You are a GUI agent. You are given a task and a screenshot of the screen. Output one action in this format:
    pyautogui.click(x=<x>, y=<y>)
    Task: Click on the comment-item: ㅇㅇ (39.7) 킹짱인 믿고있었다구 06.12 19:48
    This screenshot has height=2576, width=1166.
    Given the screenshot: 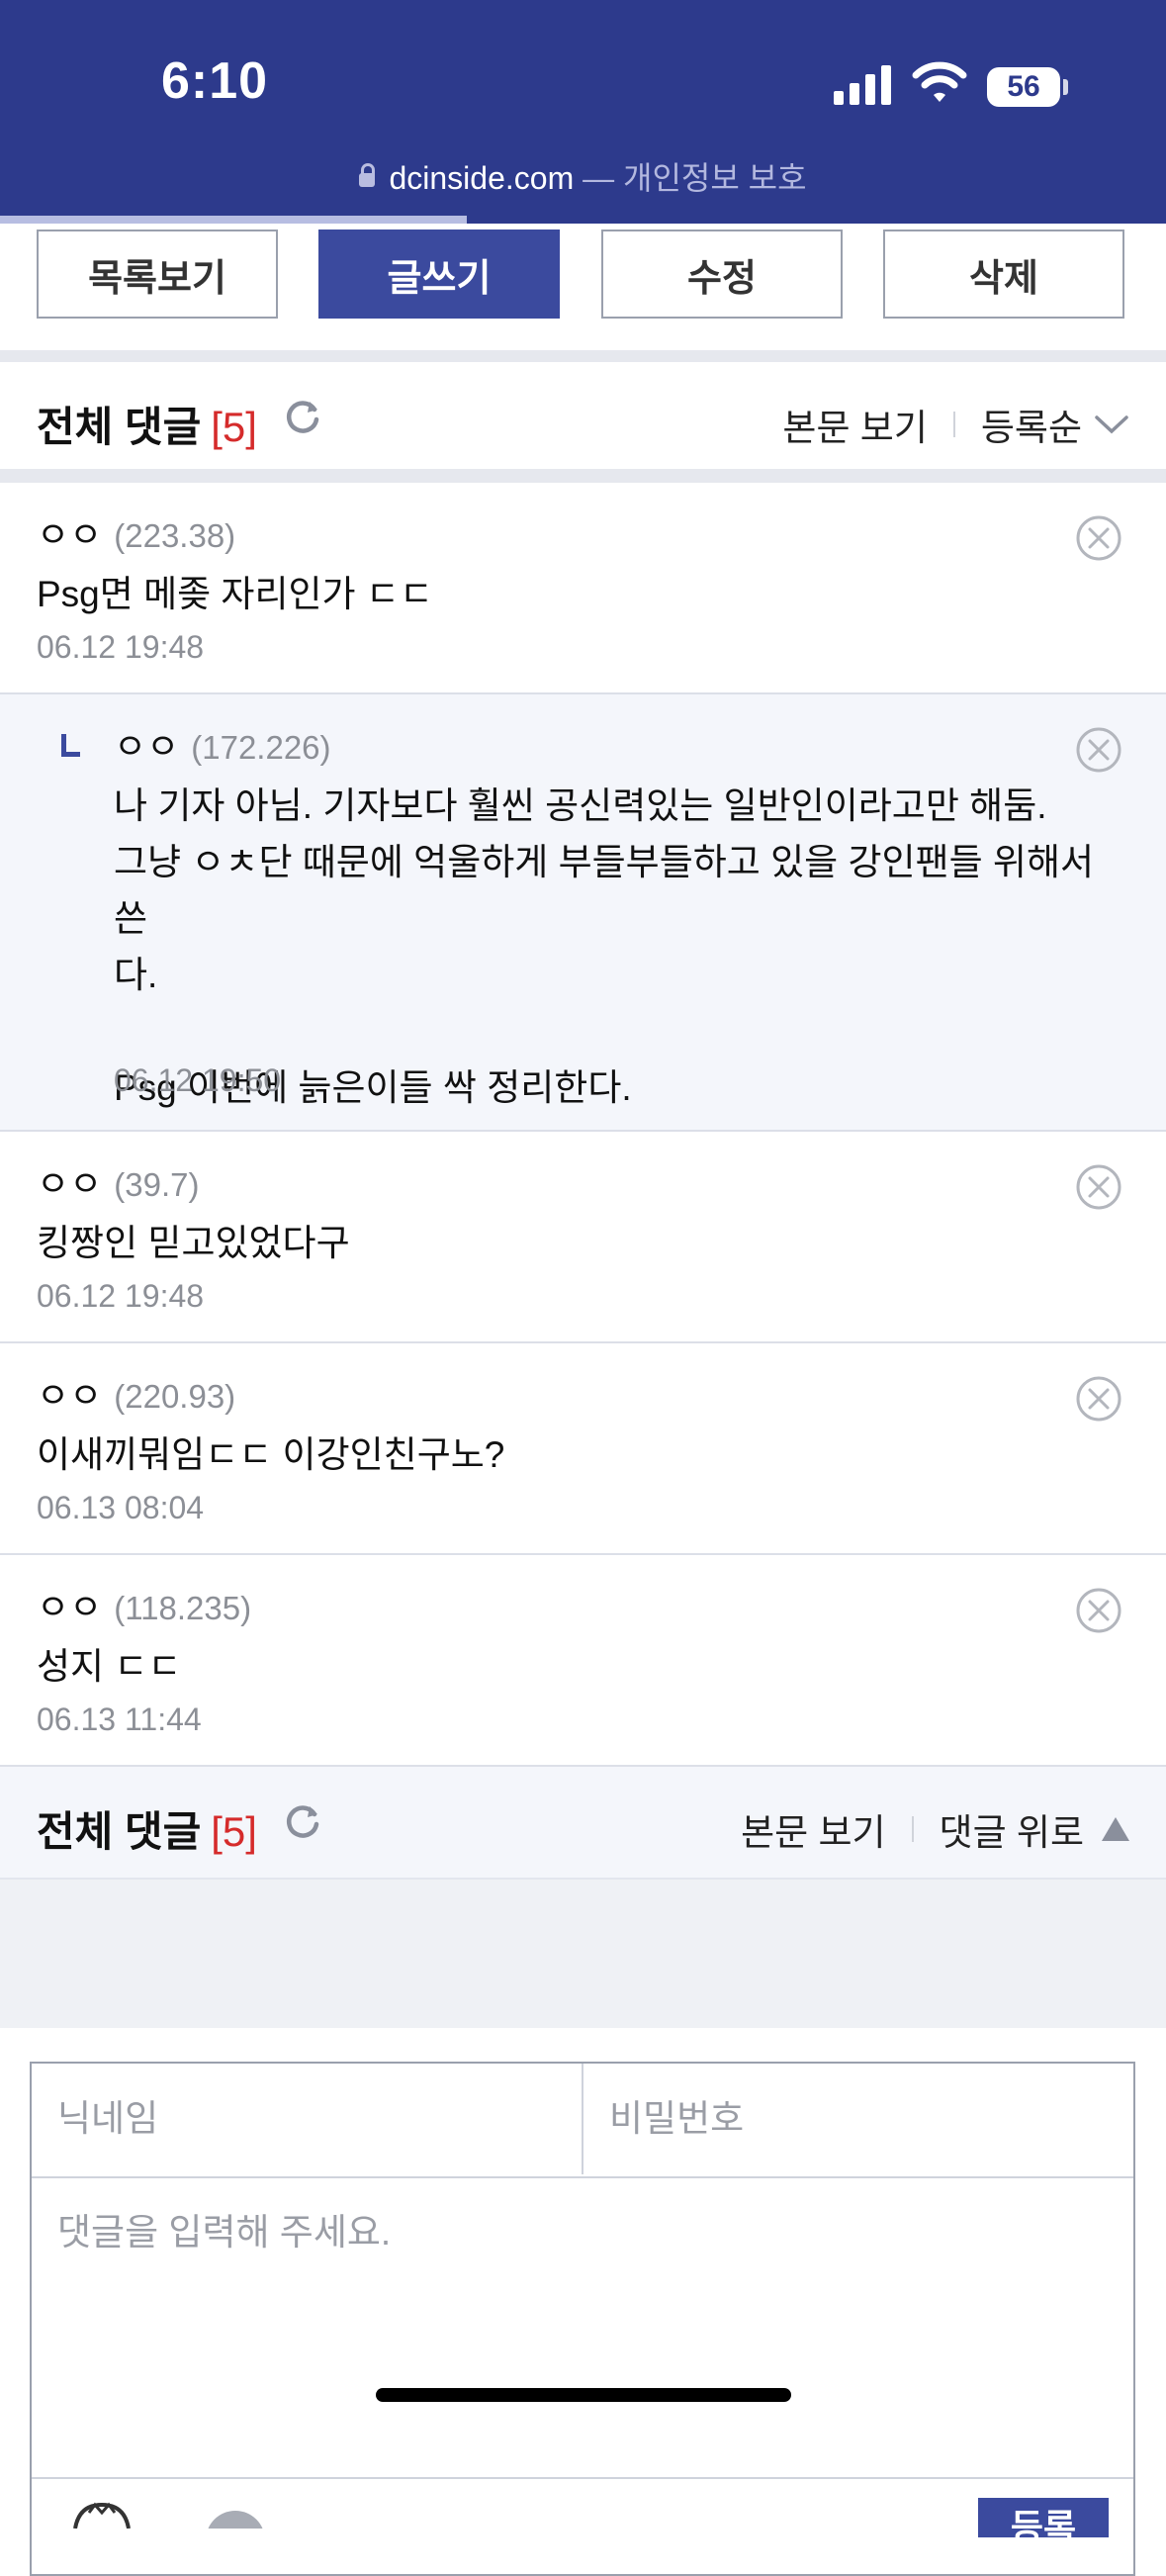 What is the action you would take?
    pyautogui.click(x=583, y=1237)
    